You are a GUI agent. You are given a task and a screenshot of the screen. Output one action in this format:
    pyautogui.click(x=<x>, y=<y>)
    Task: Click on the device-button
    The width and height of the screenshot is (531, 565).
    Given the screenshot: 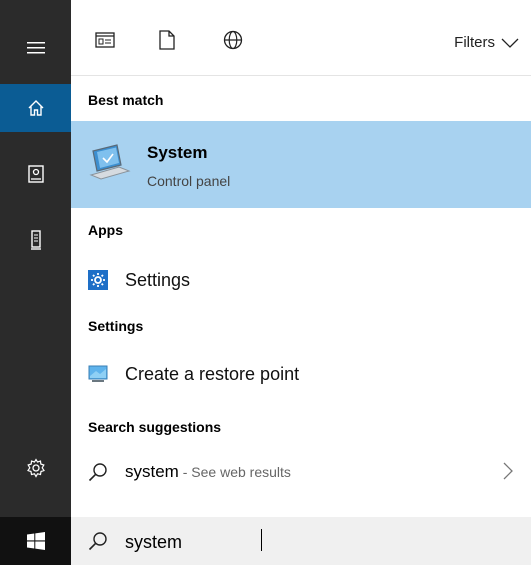 What is the action you would take?
    pyautogui.click(x=35, y=240)
    